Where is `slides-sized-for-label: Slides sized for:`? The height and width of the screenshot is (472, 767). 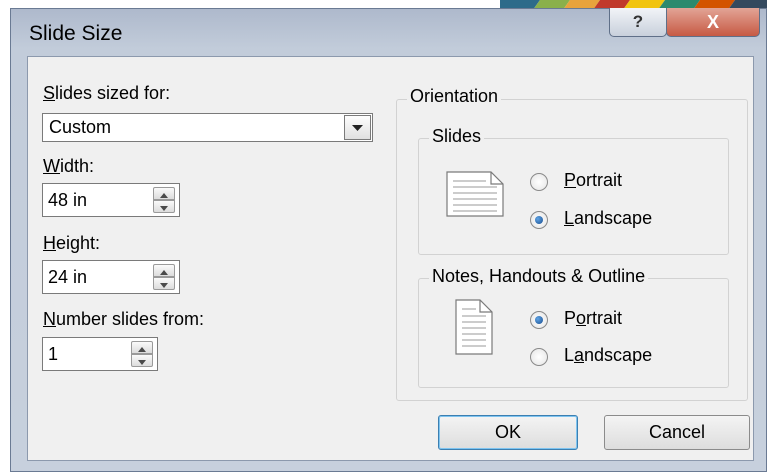 slides-sized-for-label: Slides sized for: is located at coordinates (107, 93).